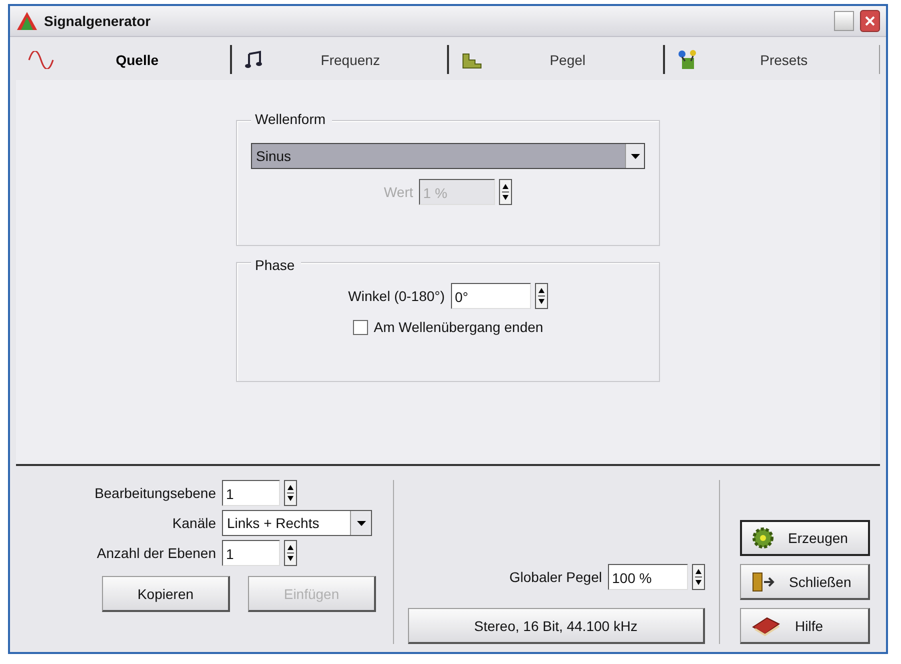 This screenshot has height=664, width=901. Describe the element at coordinates (360, 327) in the screenshot. I see `checkbox` at that location.